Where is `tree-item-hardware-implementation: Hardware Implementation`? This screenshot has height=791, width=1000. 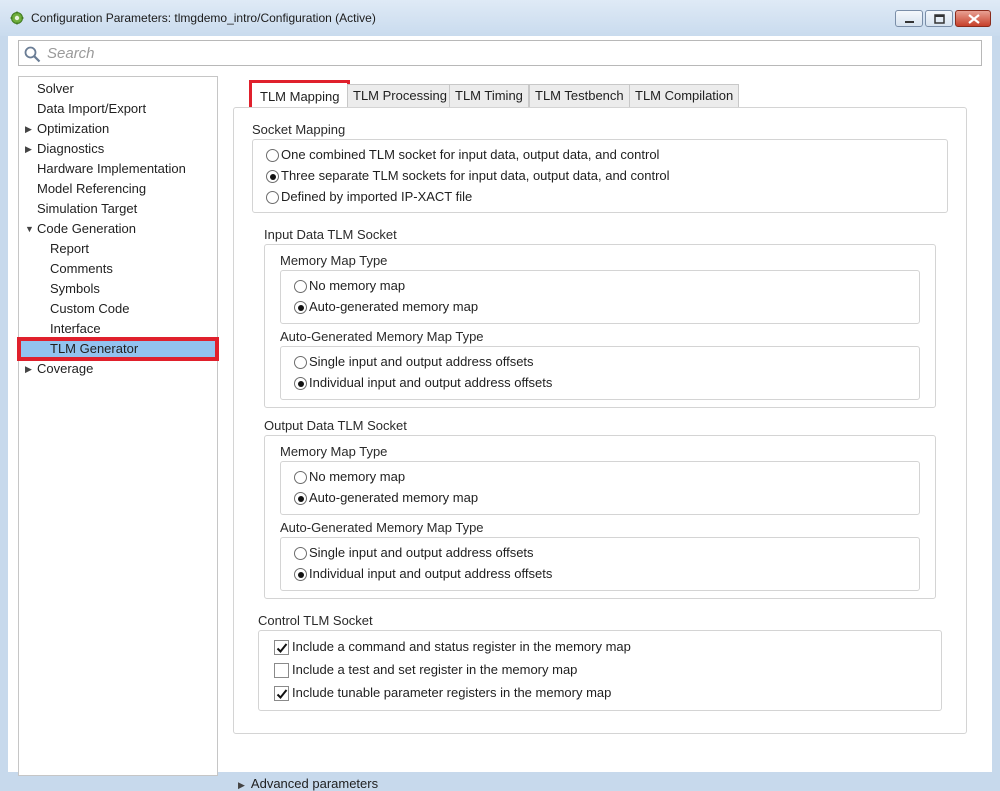 tree-item-hardware-implementation: Hardware Implementation is located at coordinates (118, 169).